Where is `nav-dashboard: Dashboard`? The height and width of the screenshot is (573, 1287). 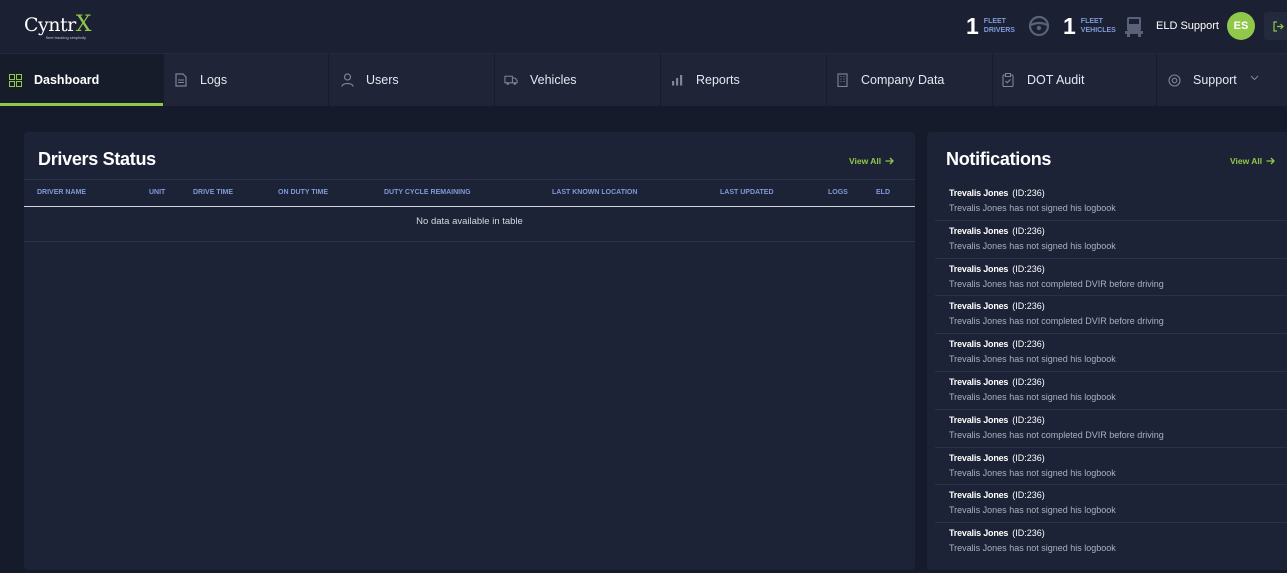 nav-dashboard: Dashboard is located at coordinates (82, 80).